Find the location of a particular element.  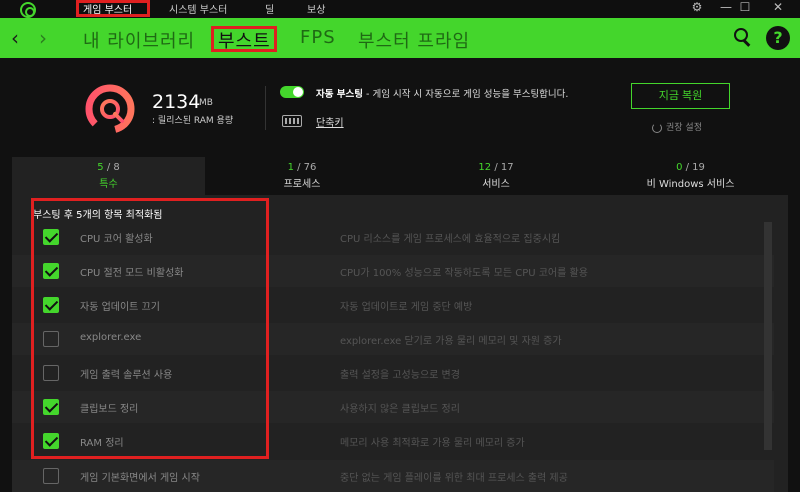

item-desc: 메모리 사용 최적화로 가용 물리 메모리 증가 is located at coordinates (432, 443).